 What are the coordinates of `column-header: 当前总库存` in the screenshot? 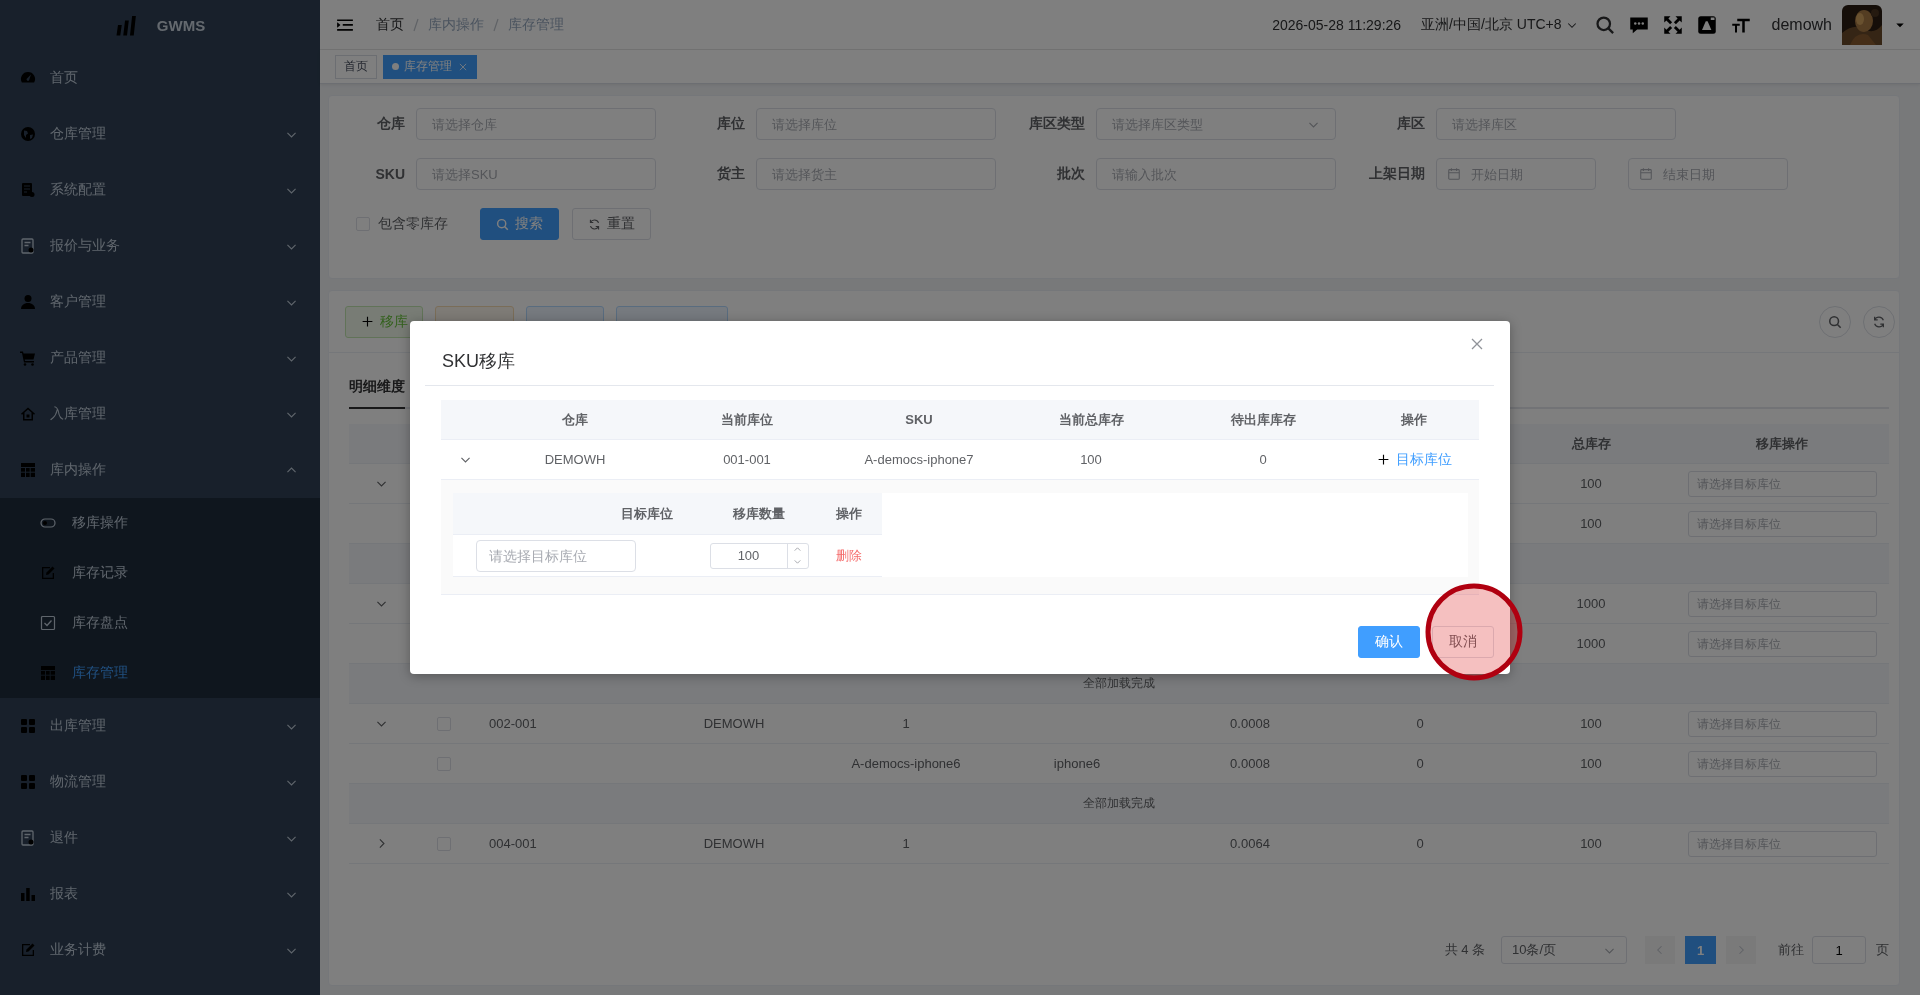 It's located at (1091, 419).